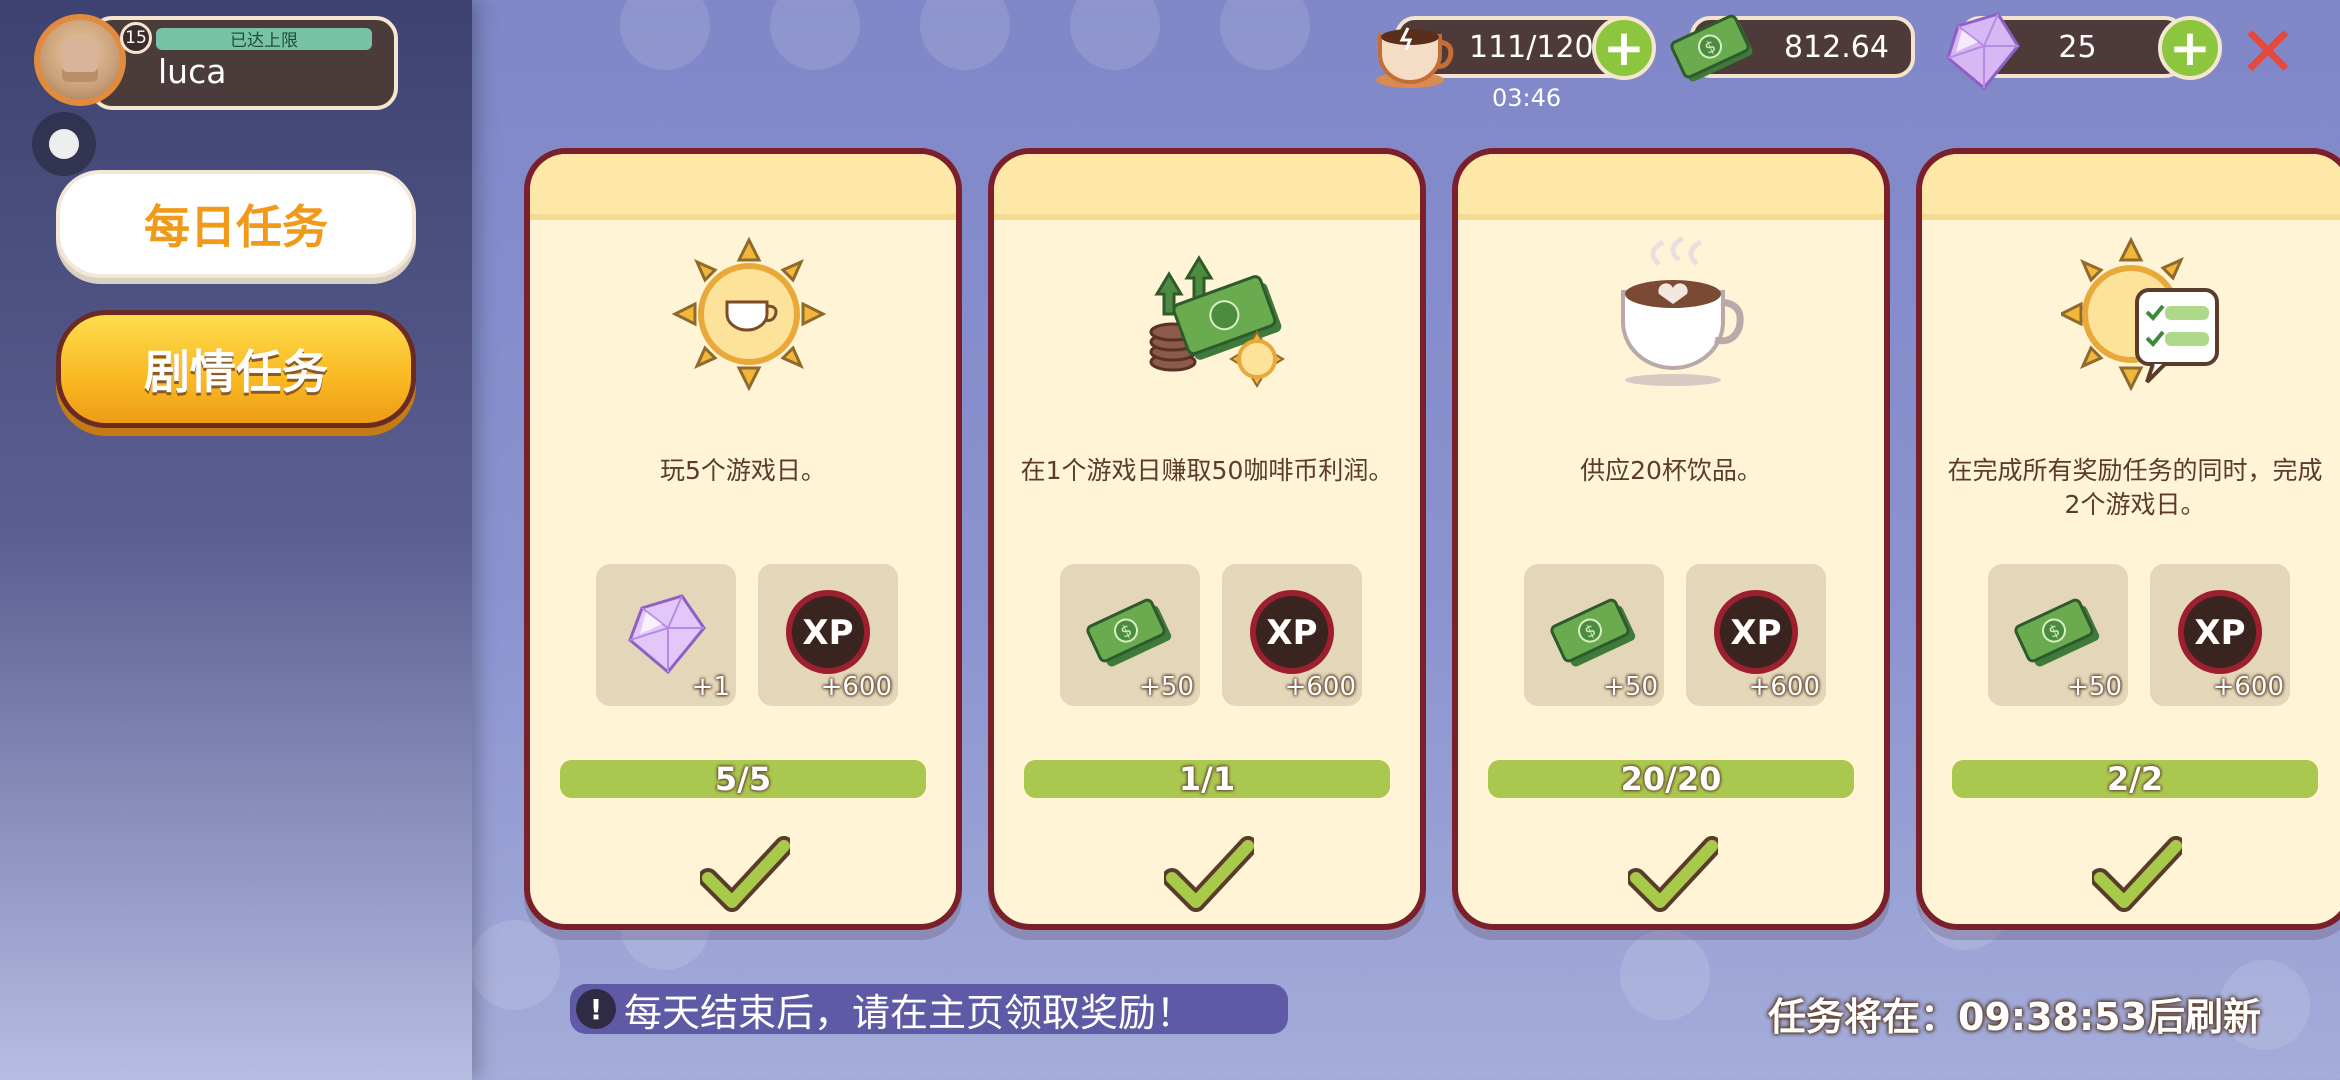 The height and width of the screenshot is (1080, 2340). I want to click on coffee-icon, so click(1415, 57).